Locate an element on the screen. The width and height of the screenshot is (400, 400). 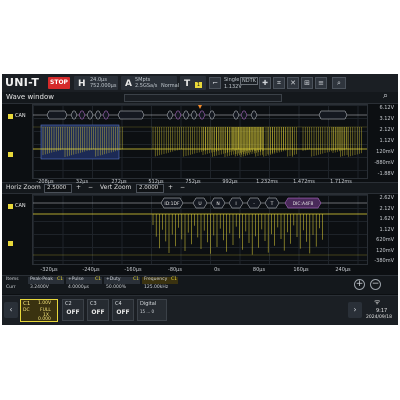
trigger-edge-icon: ⌐ is located at coordinates (215, 83).